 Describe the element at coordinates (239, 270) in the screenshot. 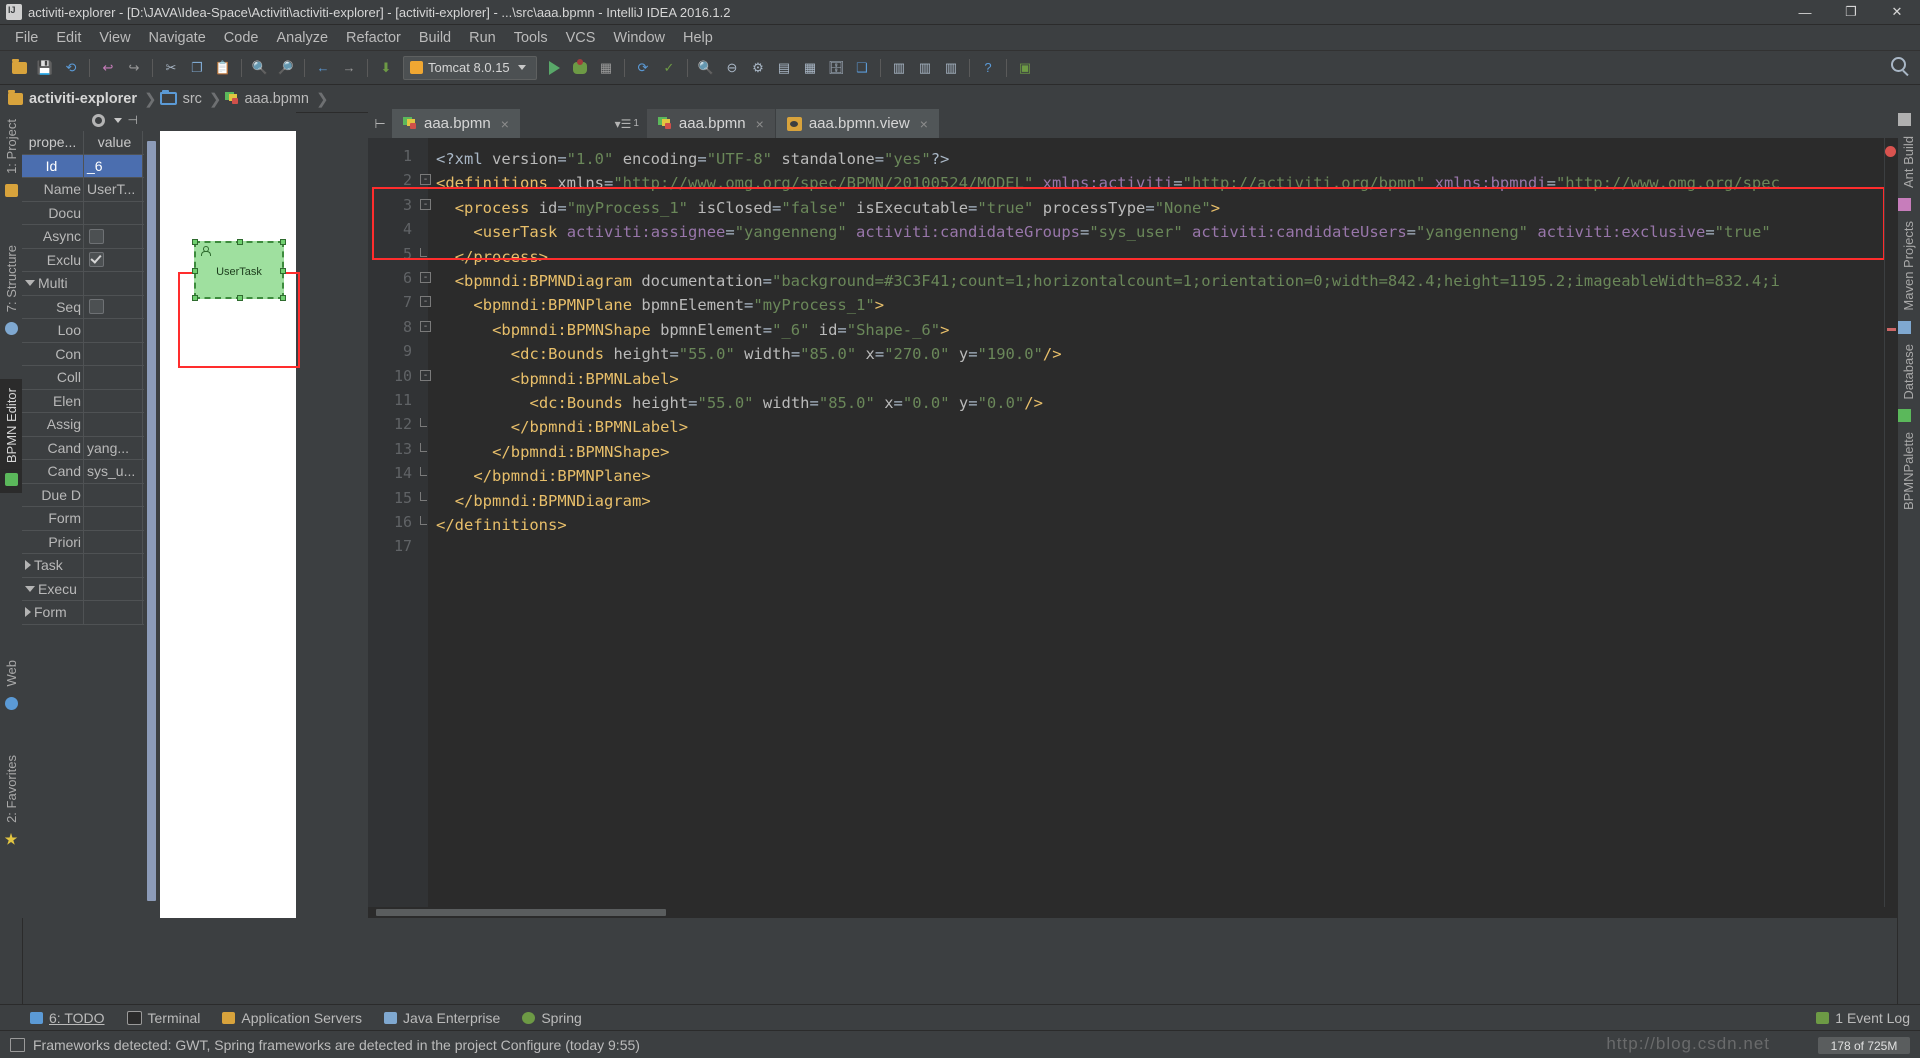

I see `user-task-node: UserTask` at that location.